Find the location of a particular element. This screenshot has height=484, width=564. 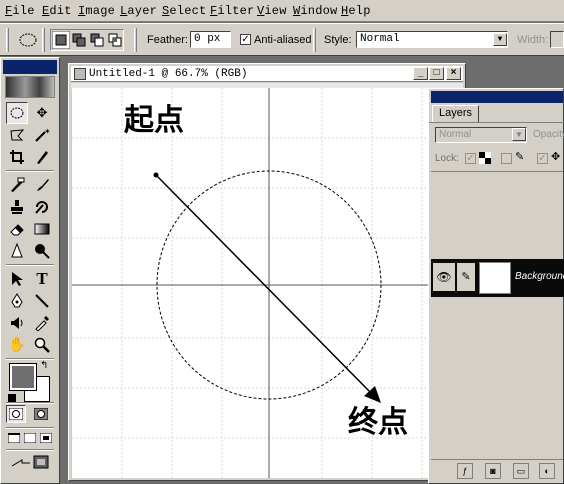

layer-row-background: 👁 ✎ Background is located at coordinates (497, 278).